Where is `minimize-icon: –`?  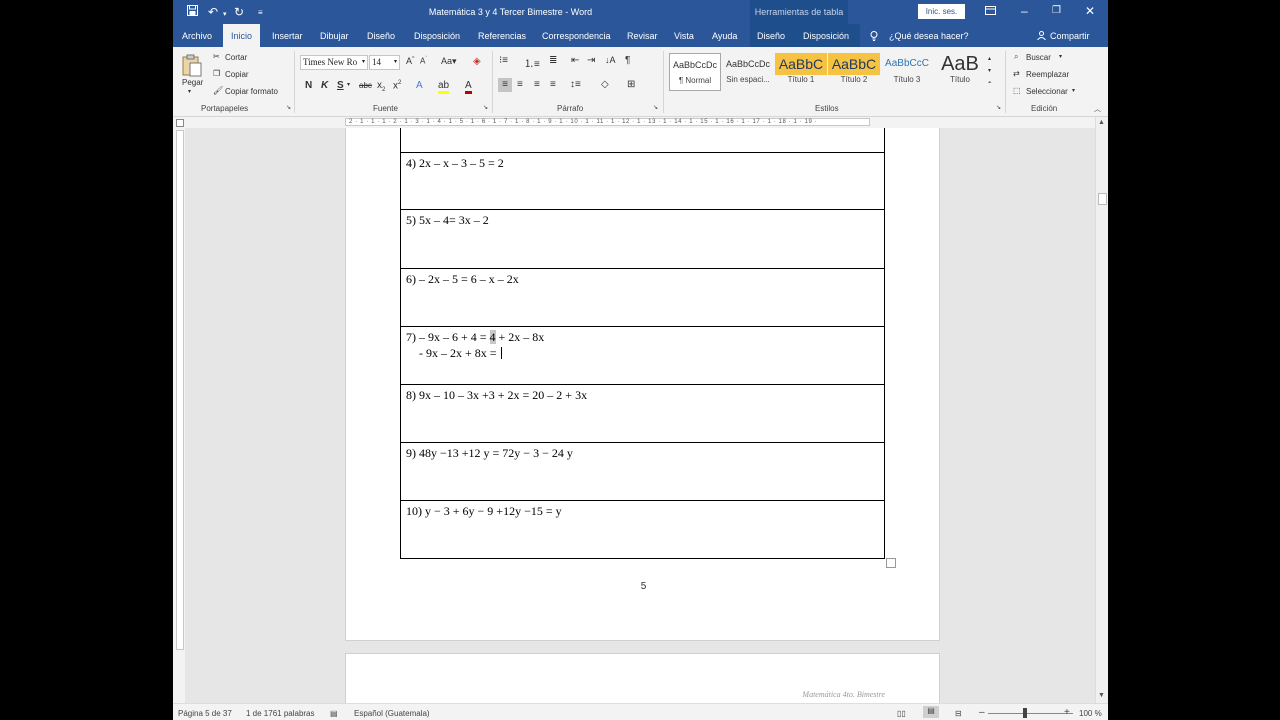 minimize-icon: – is located at coordinates (1024, 11).